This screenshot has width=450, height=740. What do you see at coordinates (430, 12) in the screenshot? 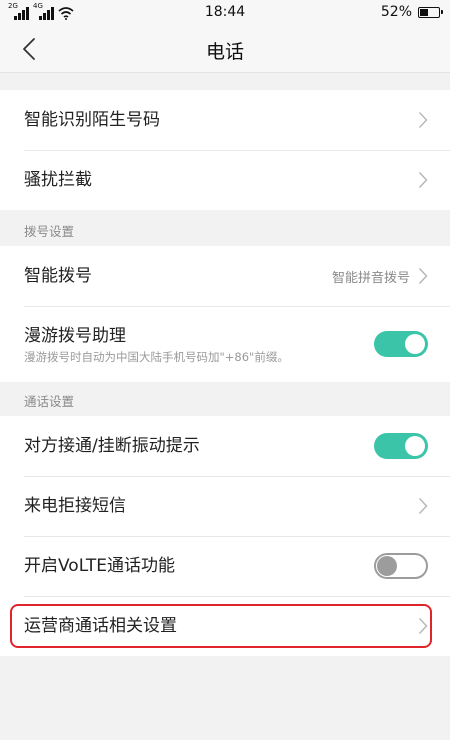
I see `battery-icon` at bounding box center [430, 12].